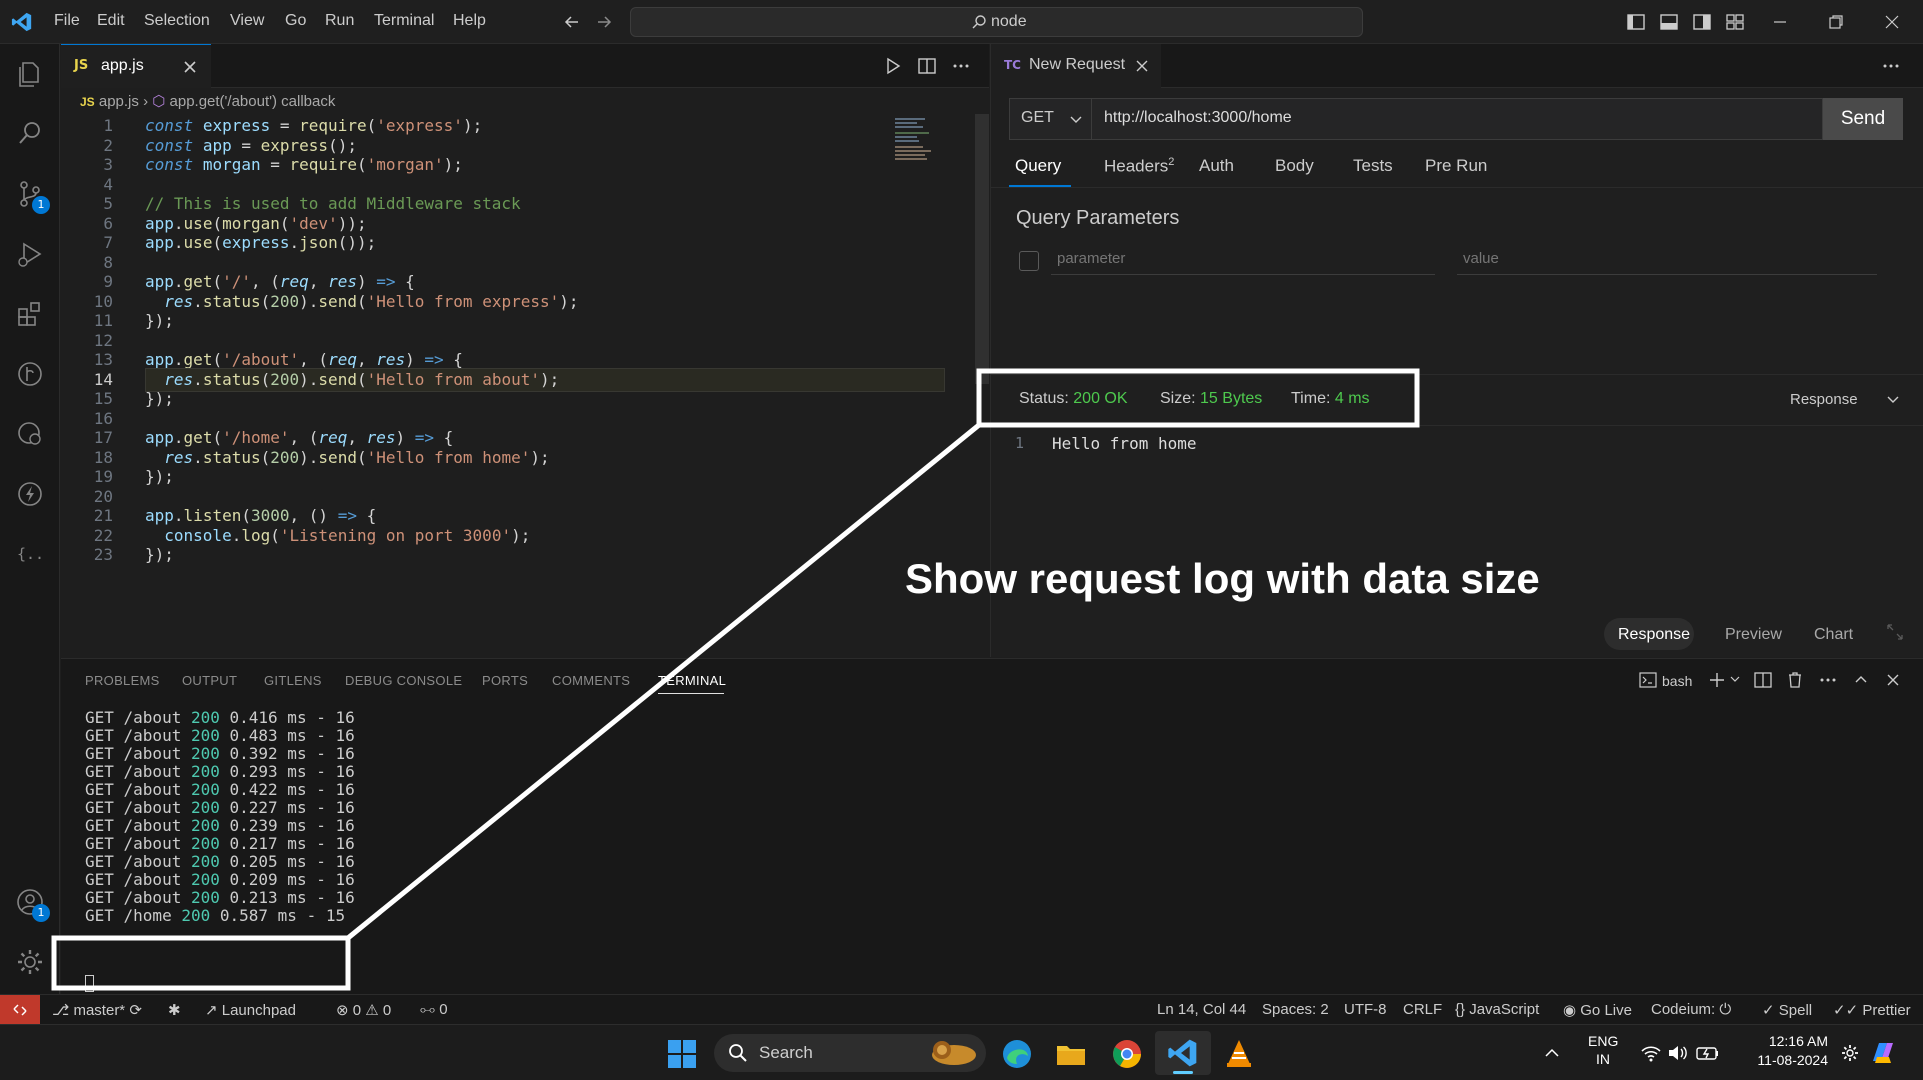  What do you see at coordinates (404, 21) in the screenshot?
I see `menu-terminal: Terminal` at bounding box center [404, 21].